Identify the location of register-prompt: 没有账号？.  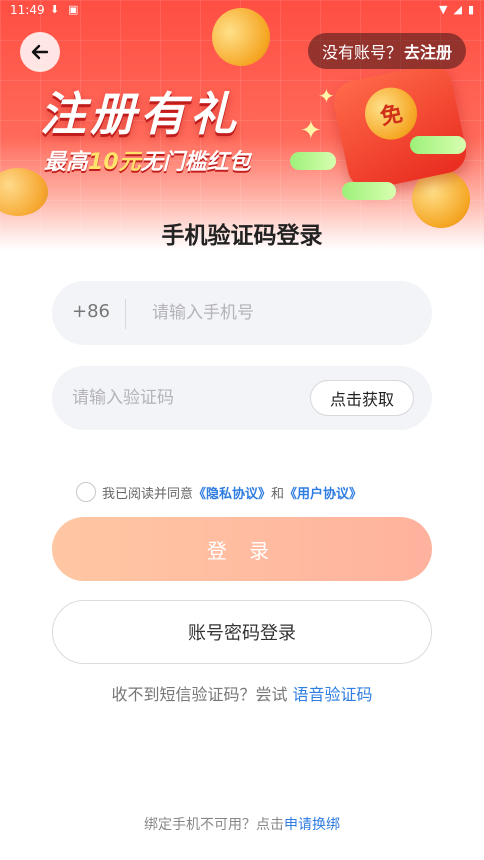
(361, 52).